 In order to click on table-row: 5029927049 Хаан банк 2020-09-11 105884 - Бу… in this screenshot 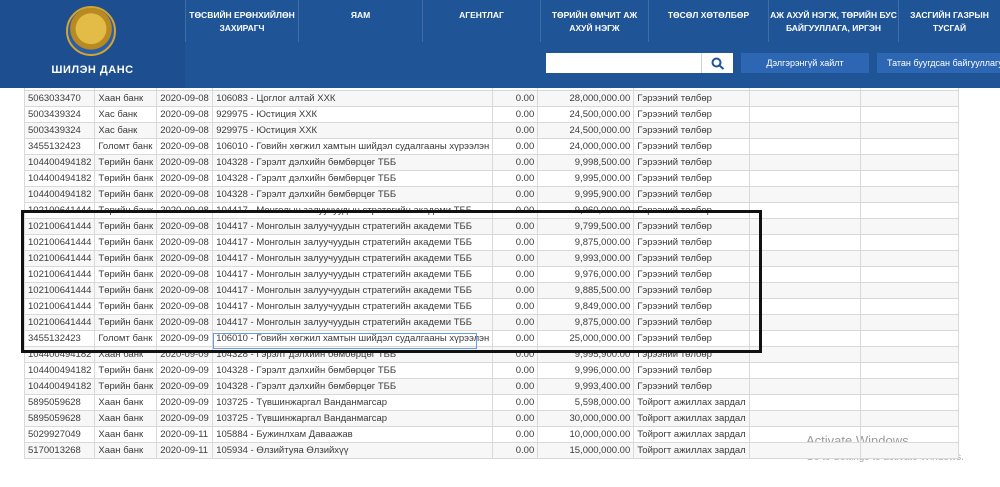, I will do `click(491, 434)`.